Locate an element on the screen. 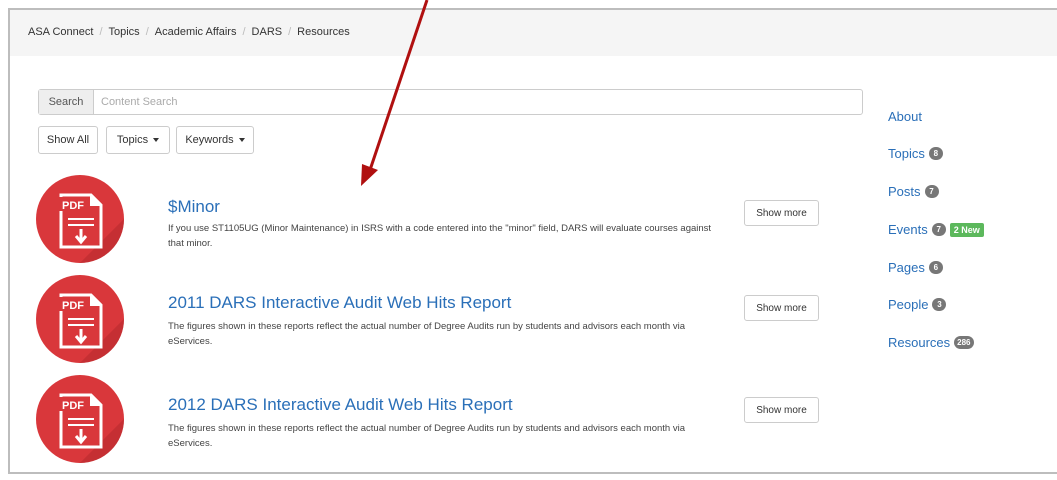  sidebar-item-label: Resources is located at coordinates (919, 342).